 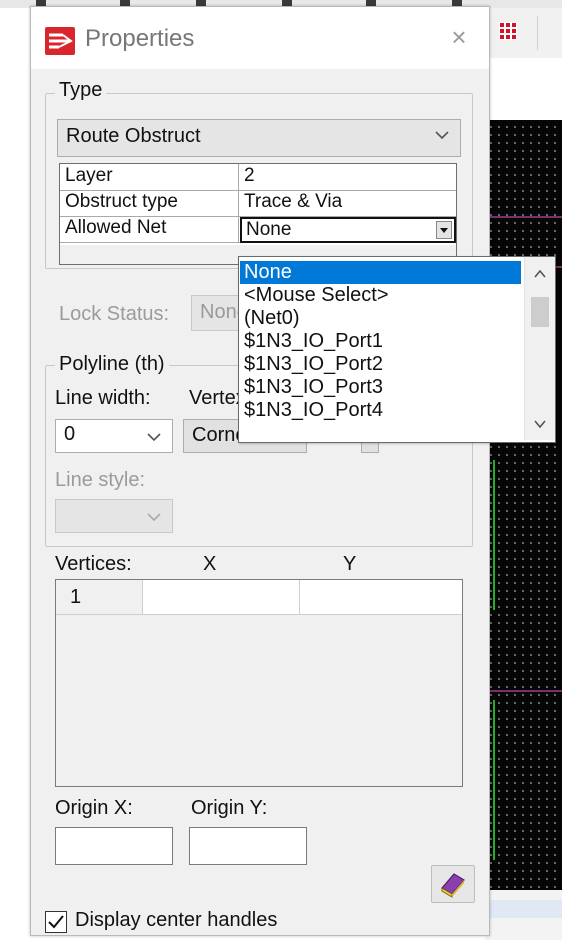 I want to click on property-value: Trace & Via, so click(x=293, y=201).